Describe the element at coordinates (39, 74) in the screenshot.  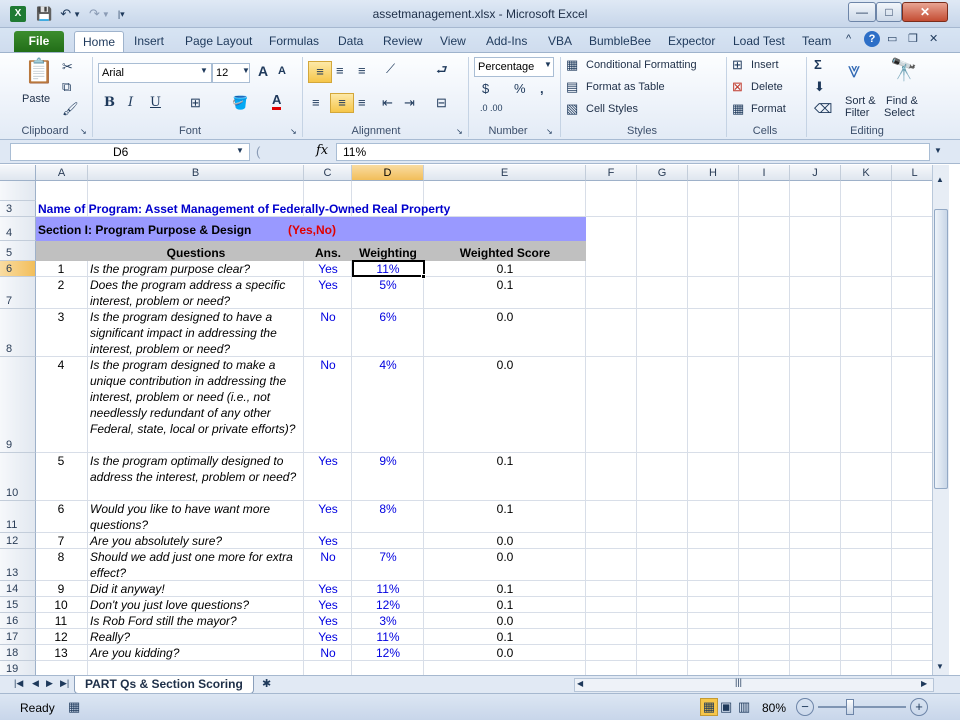
I see `paste-icon: 📋` at that location.